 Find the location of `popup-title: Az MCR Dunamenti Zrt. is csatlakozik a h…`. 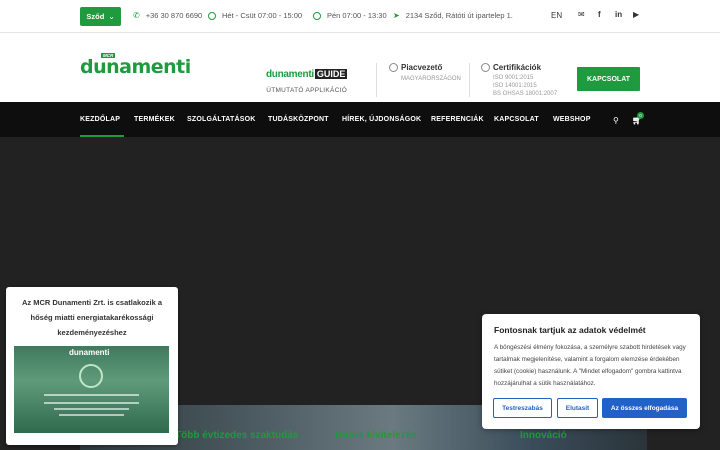

popup-title: Az MCR Dunamenti Zrt. is csatlakozik a h… is located at coordinates (92, 317).